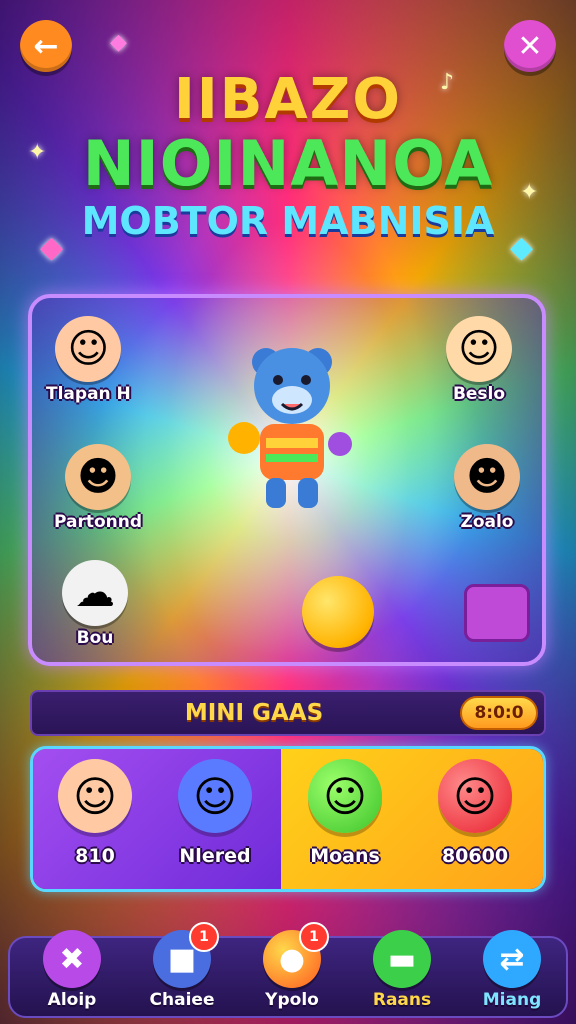 This screenshot has height=1024, width=576. Describe the element at coordinates (499, 713) in the screenshot. I see `mini-games-count-badge: 8:0:0` at that location.